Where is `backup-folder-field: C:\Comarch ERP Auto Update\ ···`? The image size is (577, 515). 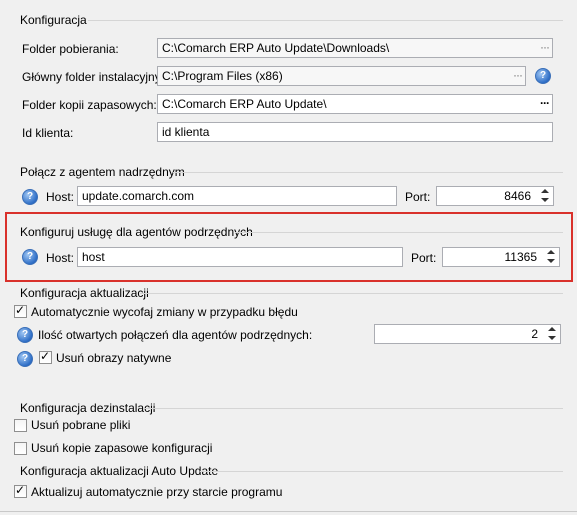
backup-folder-field: C:\Comarch ERP Auto Update\ ··· is located at coordinates (355, 104).